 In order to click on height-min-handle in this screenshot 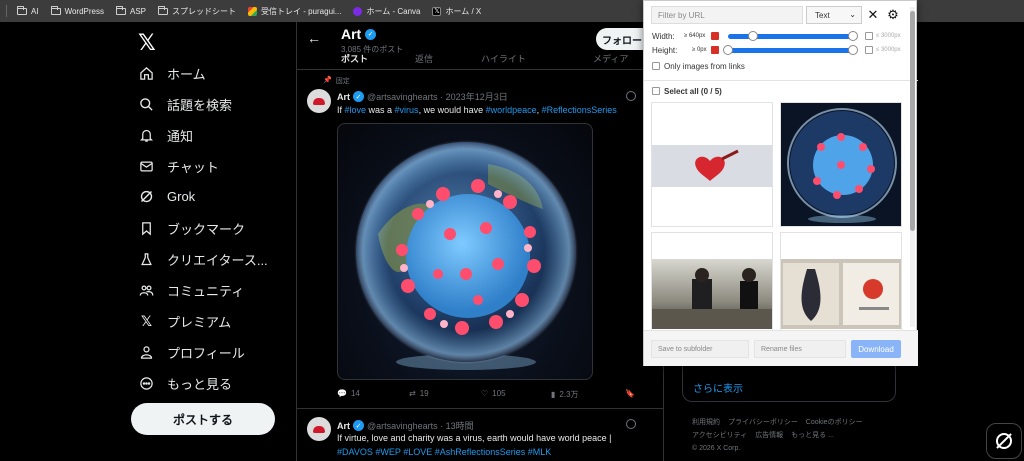, I will do `click(728, 50)`.